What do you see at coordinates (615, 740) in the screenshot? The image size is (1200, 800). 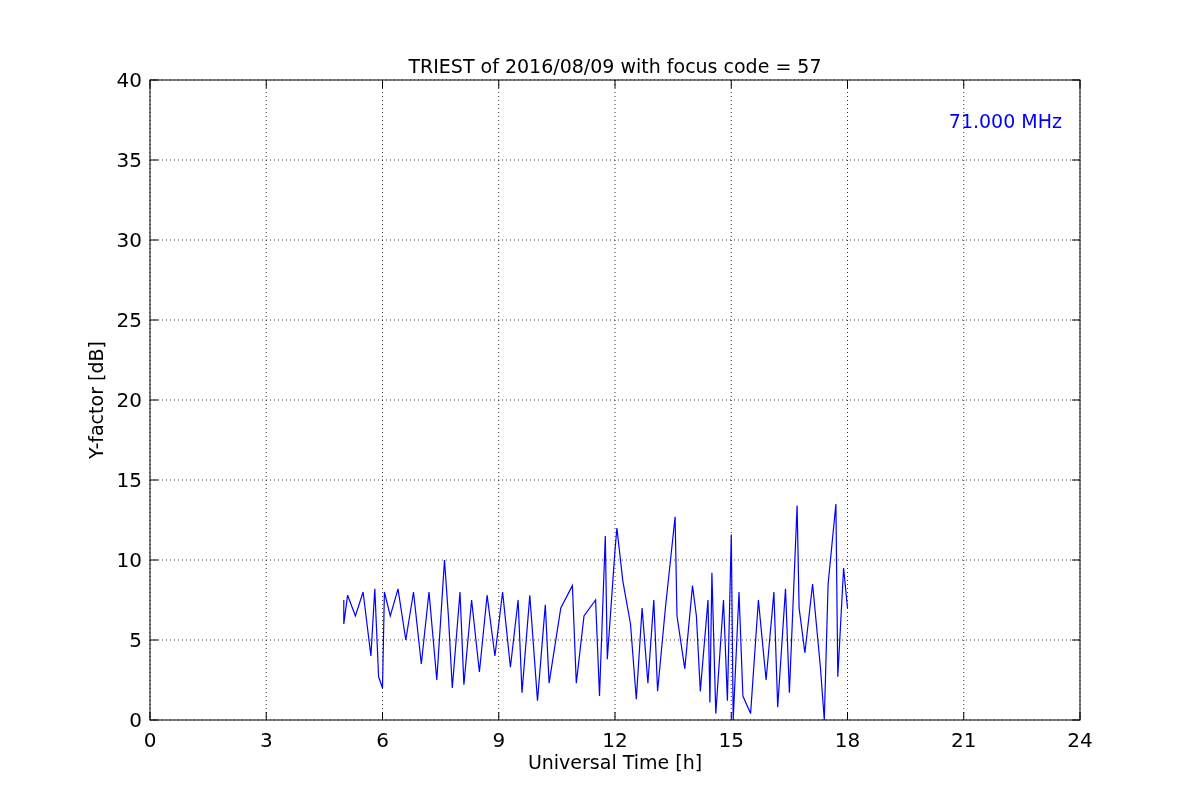 I see `x-tick-label: 12` at bounding box center [615, 740].